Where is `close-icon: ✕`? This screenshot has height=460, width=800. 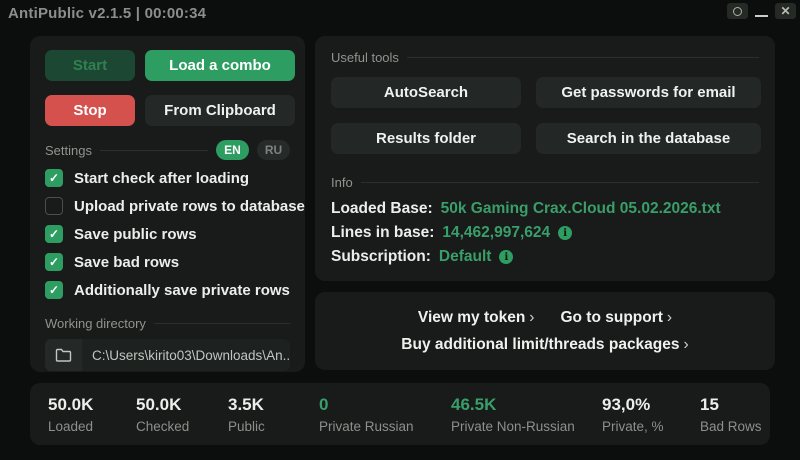 close-icon: ✕ is located at coordinates (785, 11).